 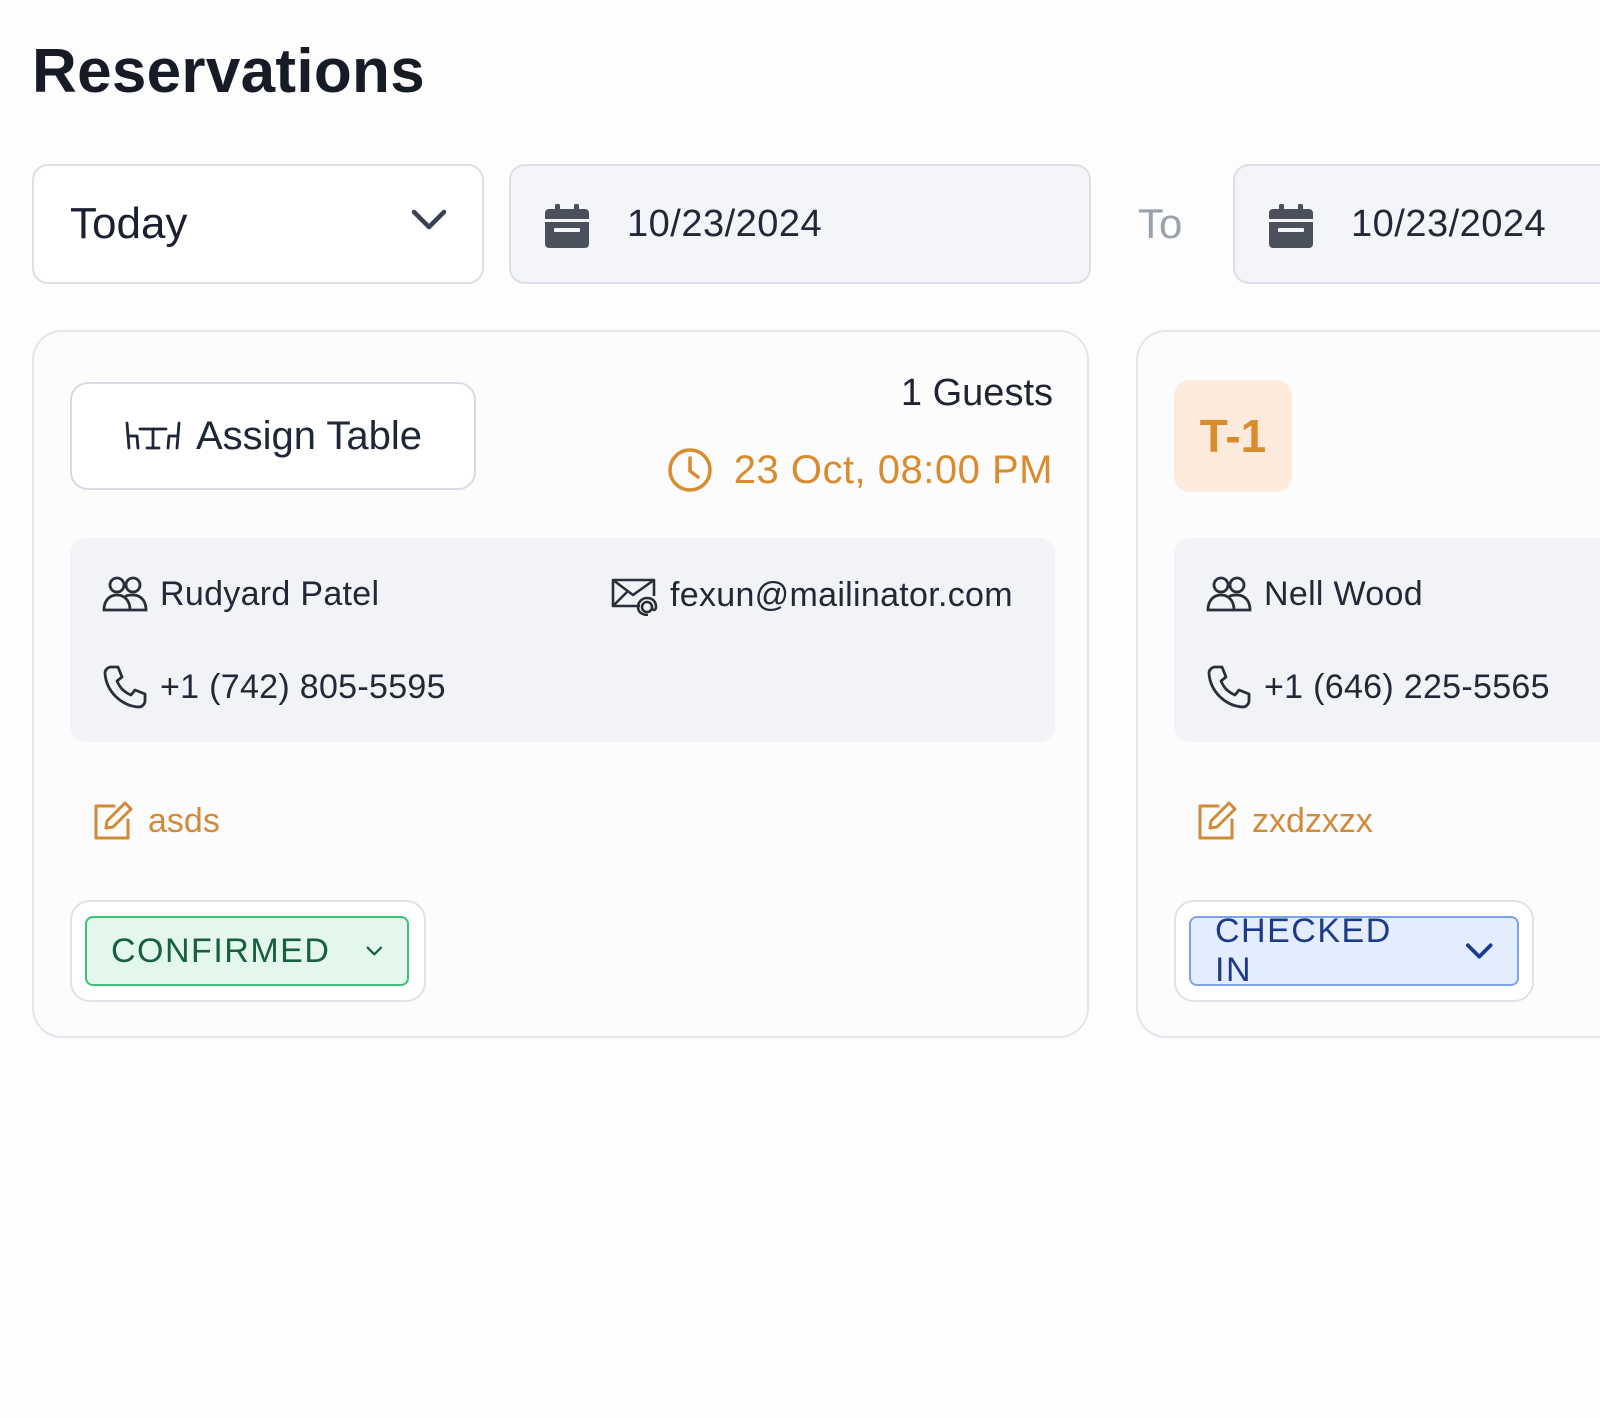 What do you see at coordinates (1407, 686) in the screenshot?
I see `guest-phone-text: +1 (646) 225-5565` at bounding box center [1407, 686].